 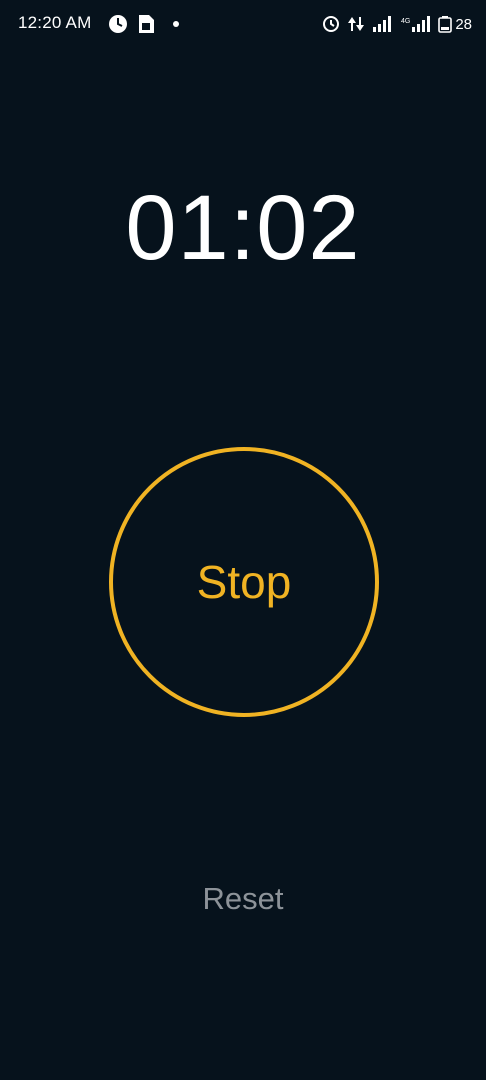 I want to click on stop-button-label: Stop, so click(x=244, y=582).